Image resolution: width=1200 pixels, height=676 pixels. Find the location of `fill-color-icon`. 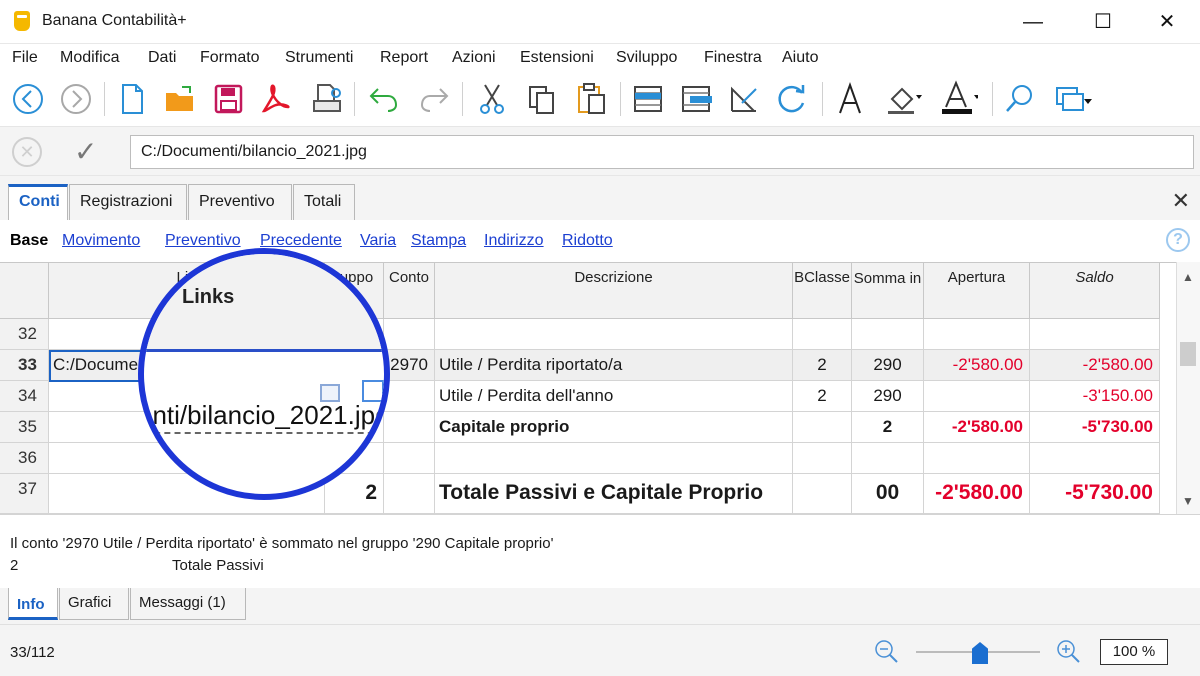

fill-color-icon is located at coordinates (902, 99).